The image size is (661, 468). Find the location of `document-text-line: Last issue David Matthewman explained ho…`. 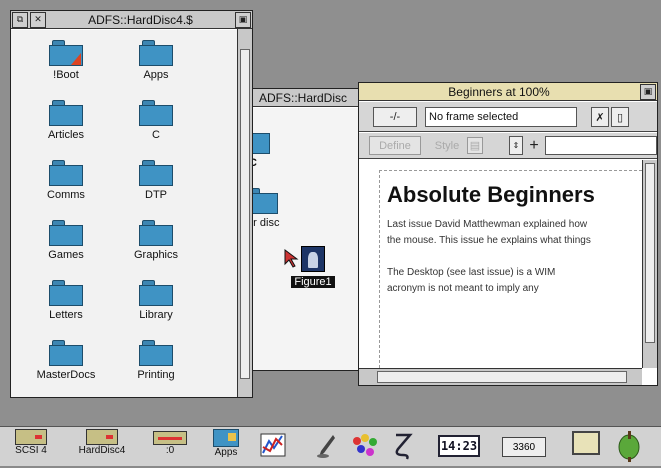

document-text-line: Last issue David Matthewman explained ho… is located at coordinates (487, 224).